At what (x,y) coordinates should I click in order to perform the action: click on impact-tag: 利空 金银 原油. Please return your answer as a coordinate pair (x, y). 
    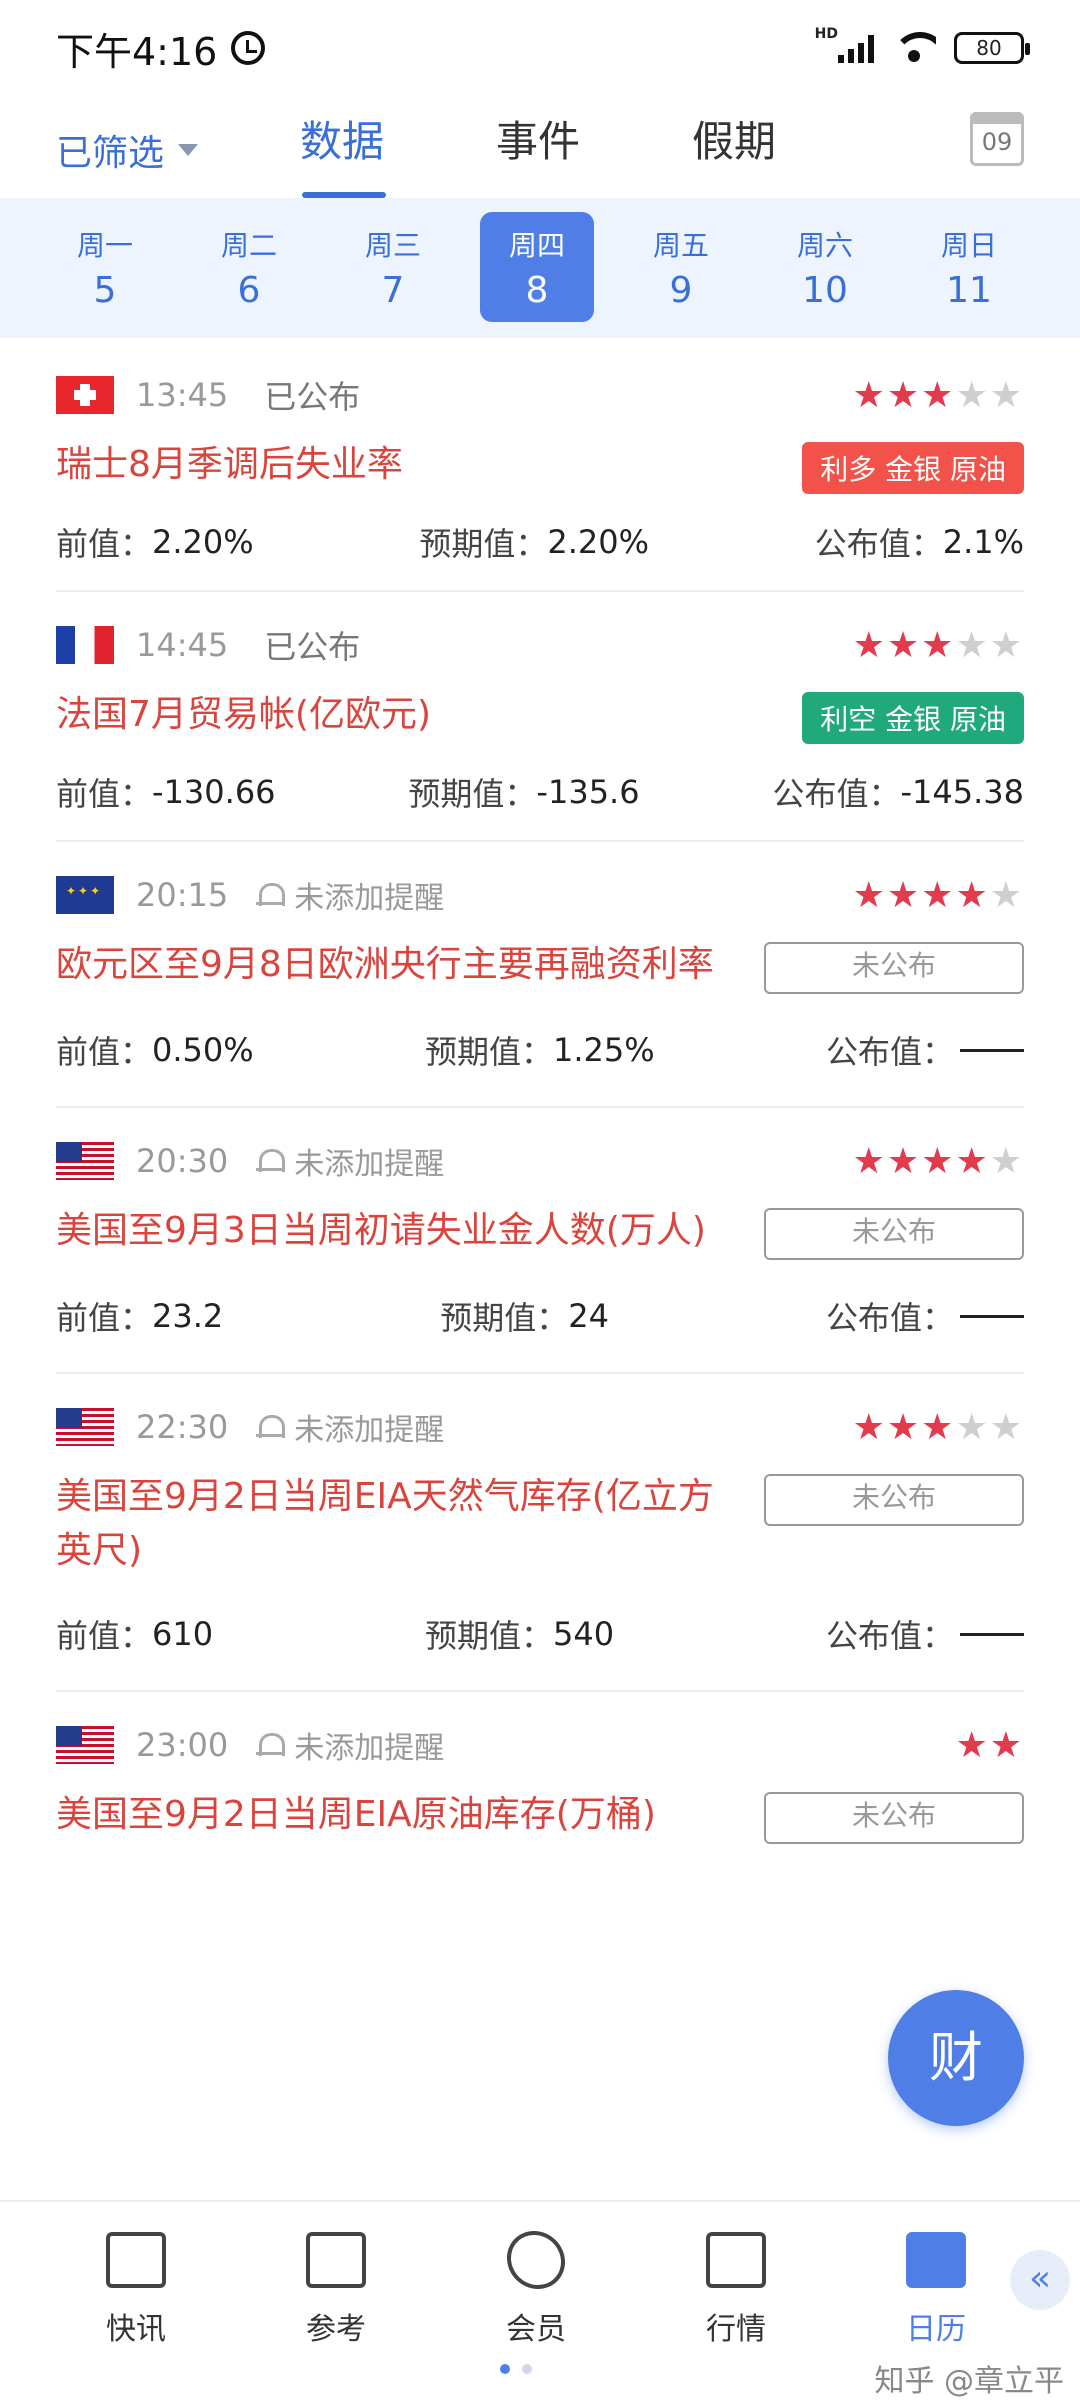
    Looking at the image, I should click on (913, 718).